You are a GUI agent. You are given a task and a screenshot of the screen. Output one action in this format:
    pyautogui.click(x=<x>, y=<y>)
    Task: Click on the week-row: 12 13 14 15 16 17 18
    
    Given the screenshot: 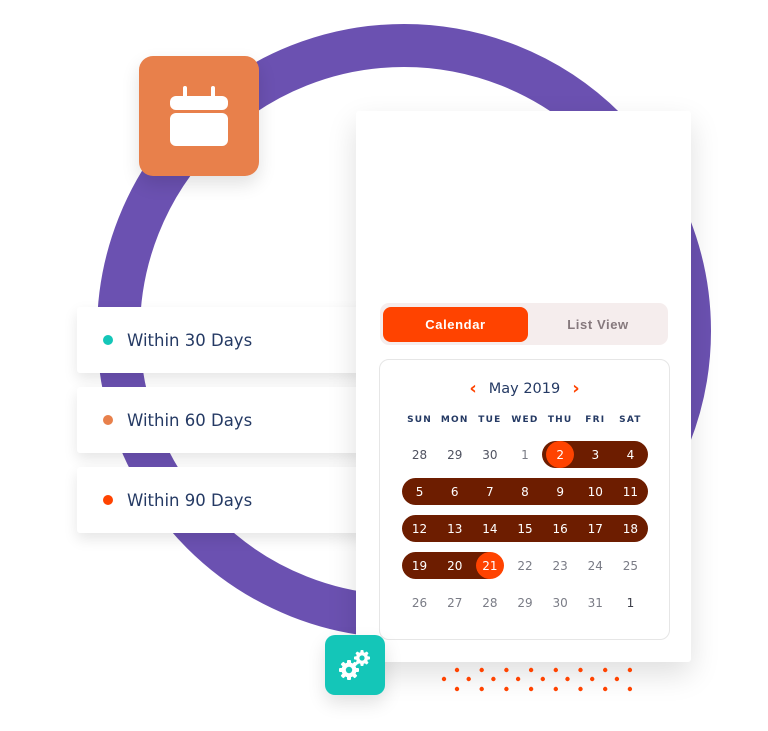 What is the action you would take?
    pyautogui.click(x=525, y=528)
    